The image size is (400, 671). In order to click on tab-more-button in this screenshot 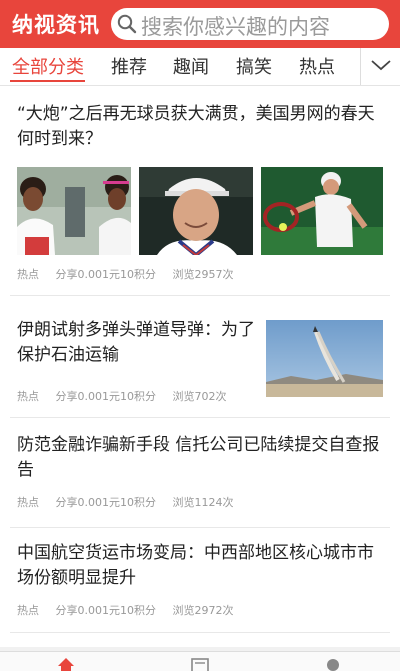, I will do `click(380, 66)`.